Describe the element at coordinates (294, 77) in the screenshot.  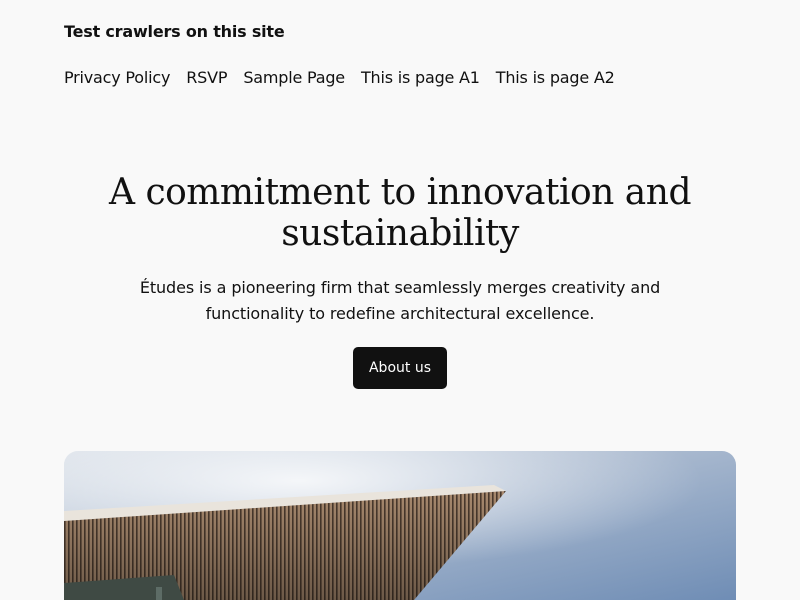
I see `nav-item-sample-page: Sample Page` at that location.